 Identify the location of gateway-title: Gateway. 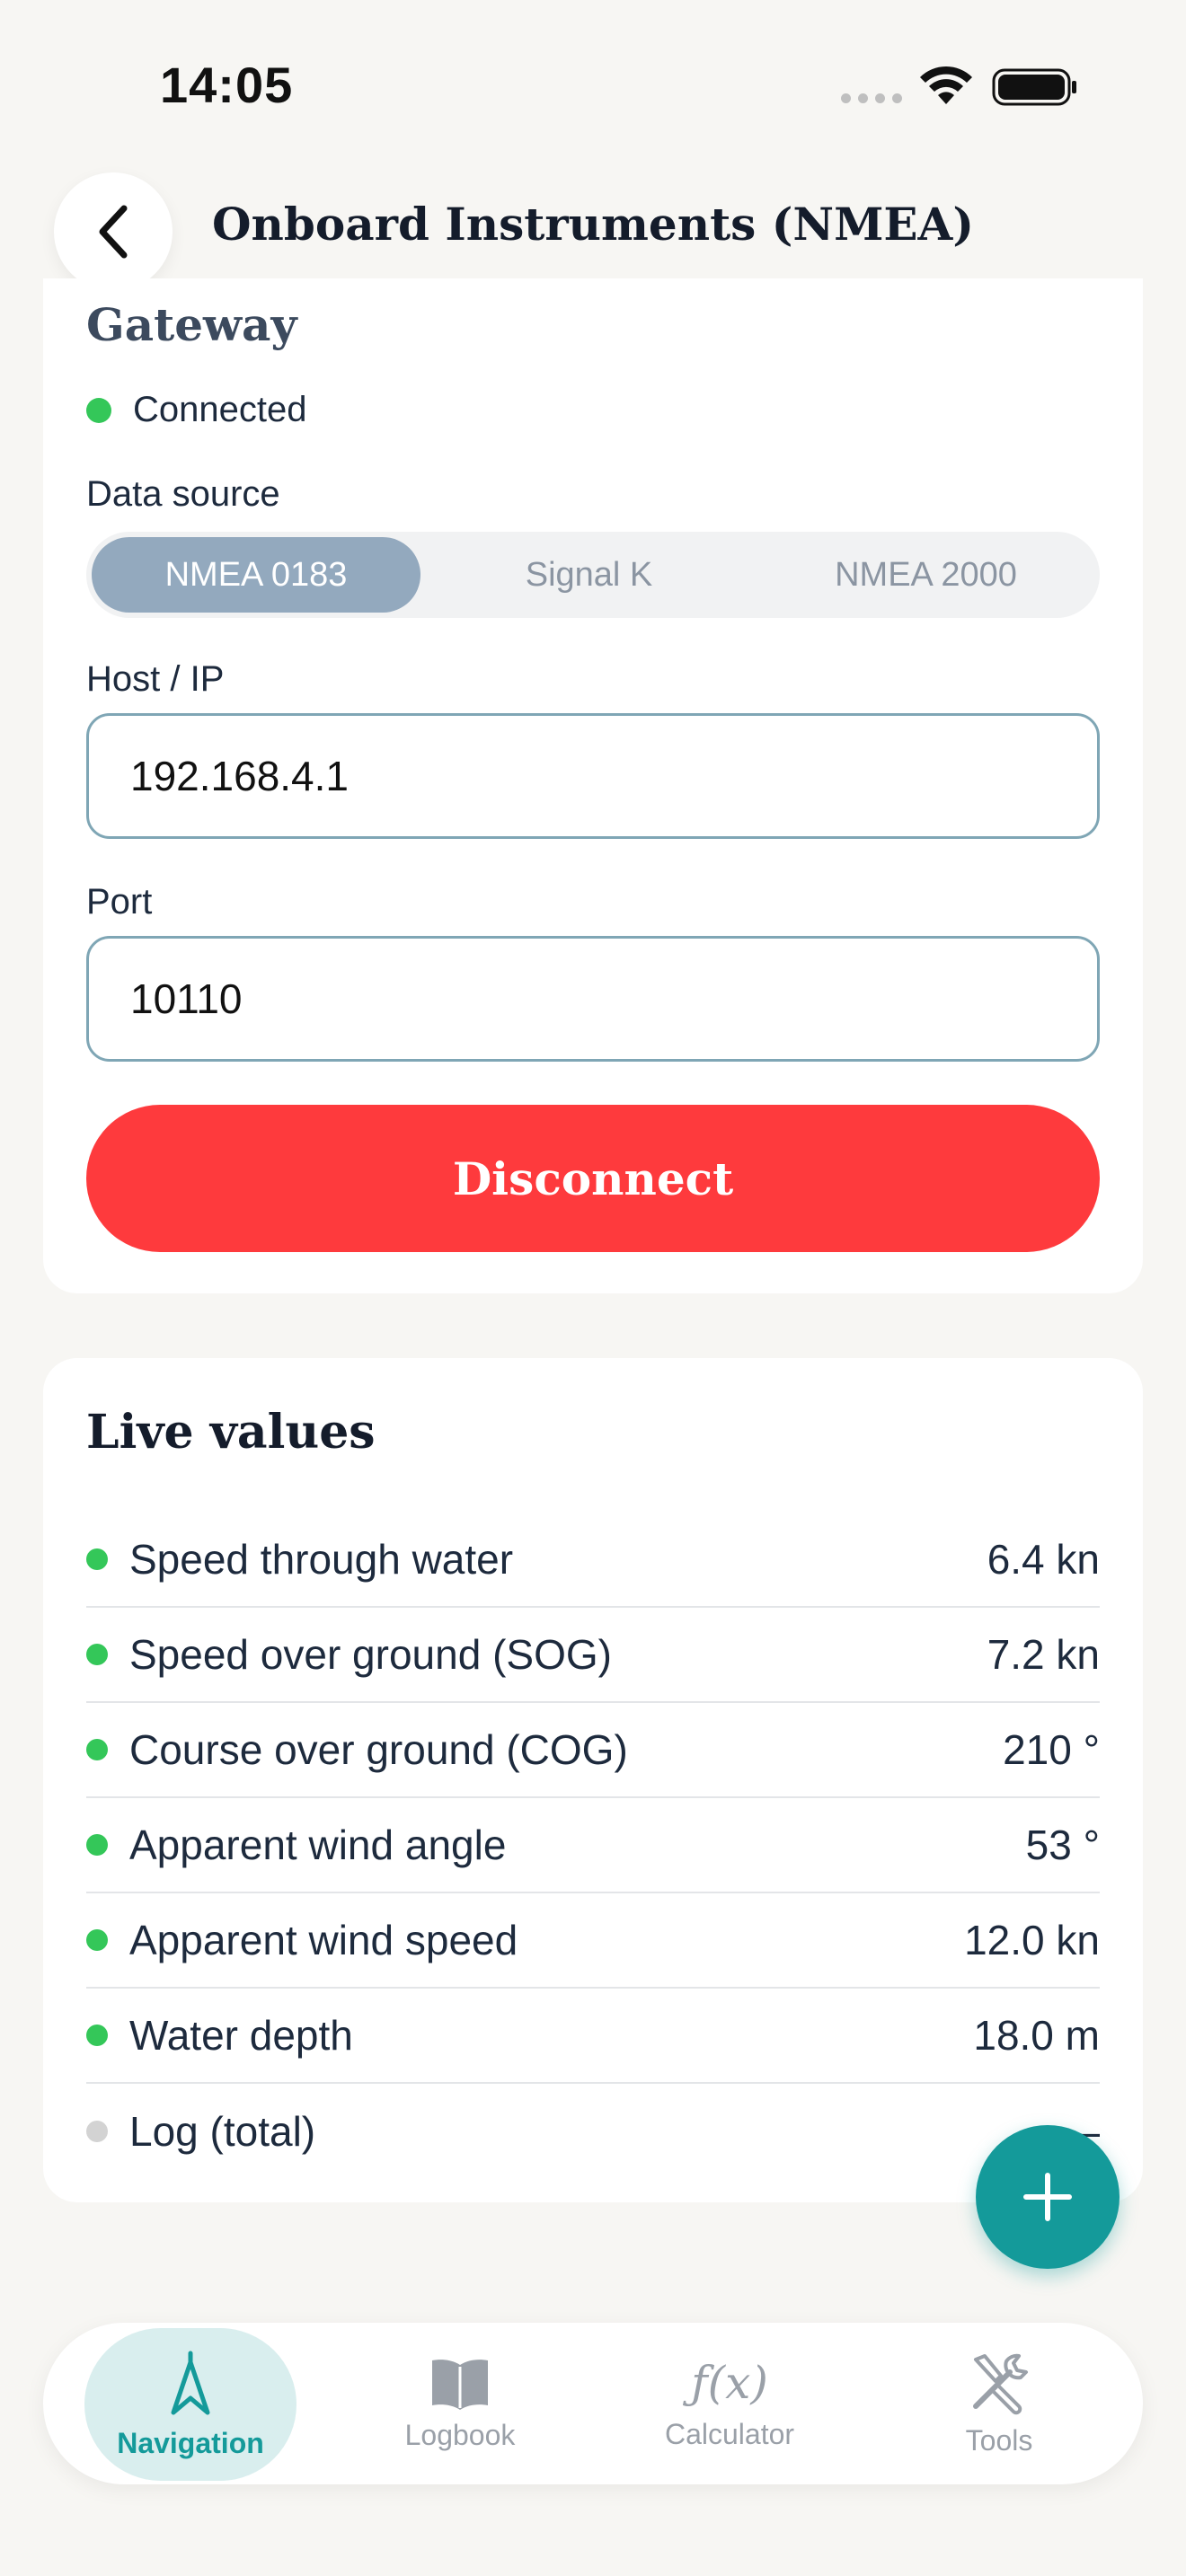
(191, 324).